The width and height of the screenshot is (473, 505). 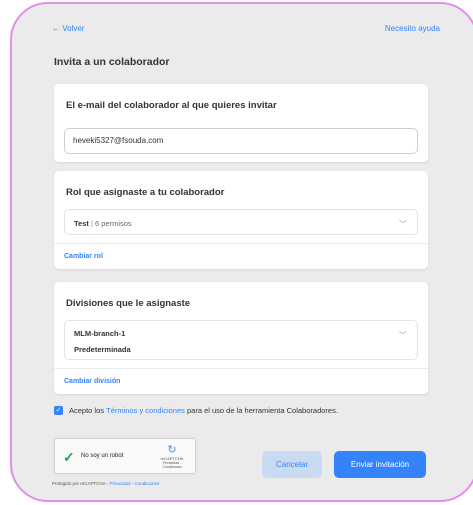 I want to click on recaptcha-links: Privacidad - Condiciones, so click(x=172, y=465).